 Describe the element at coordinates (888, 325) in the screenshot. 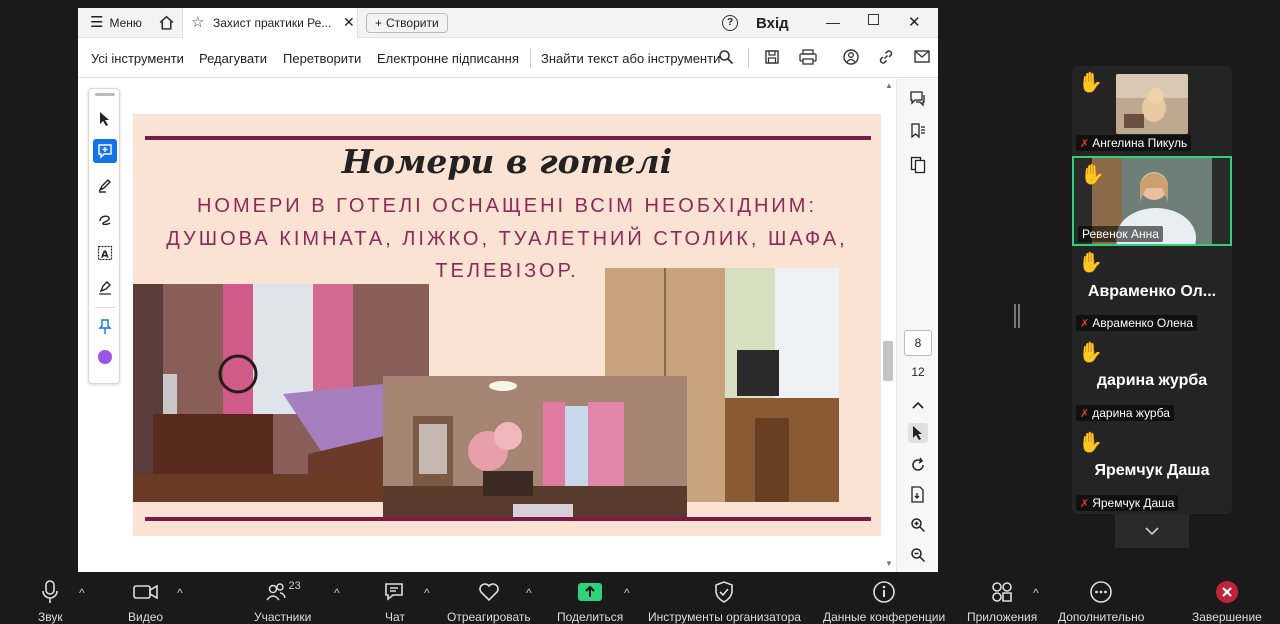

I see `document-scrollbar: ▲ ▼` at that location.